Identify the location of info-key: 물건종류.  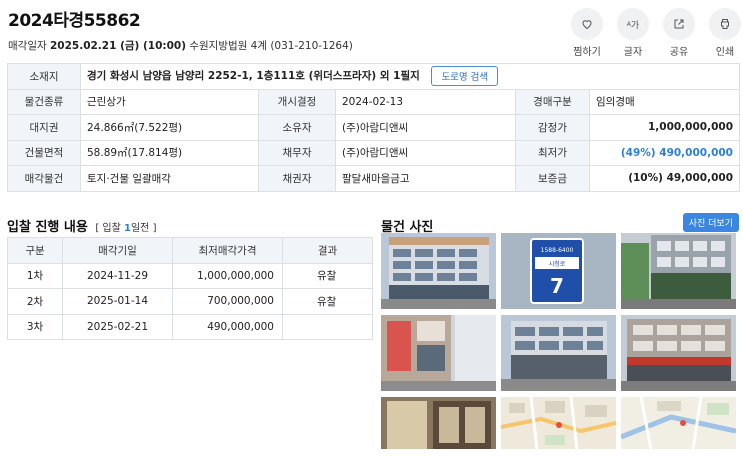
(44, 101).